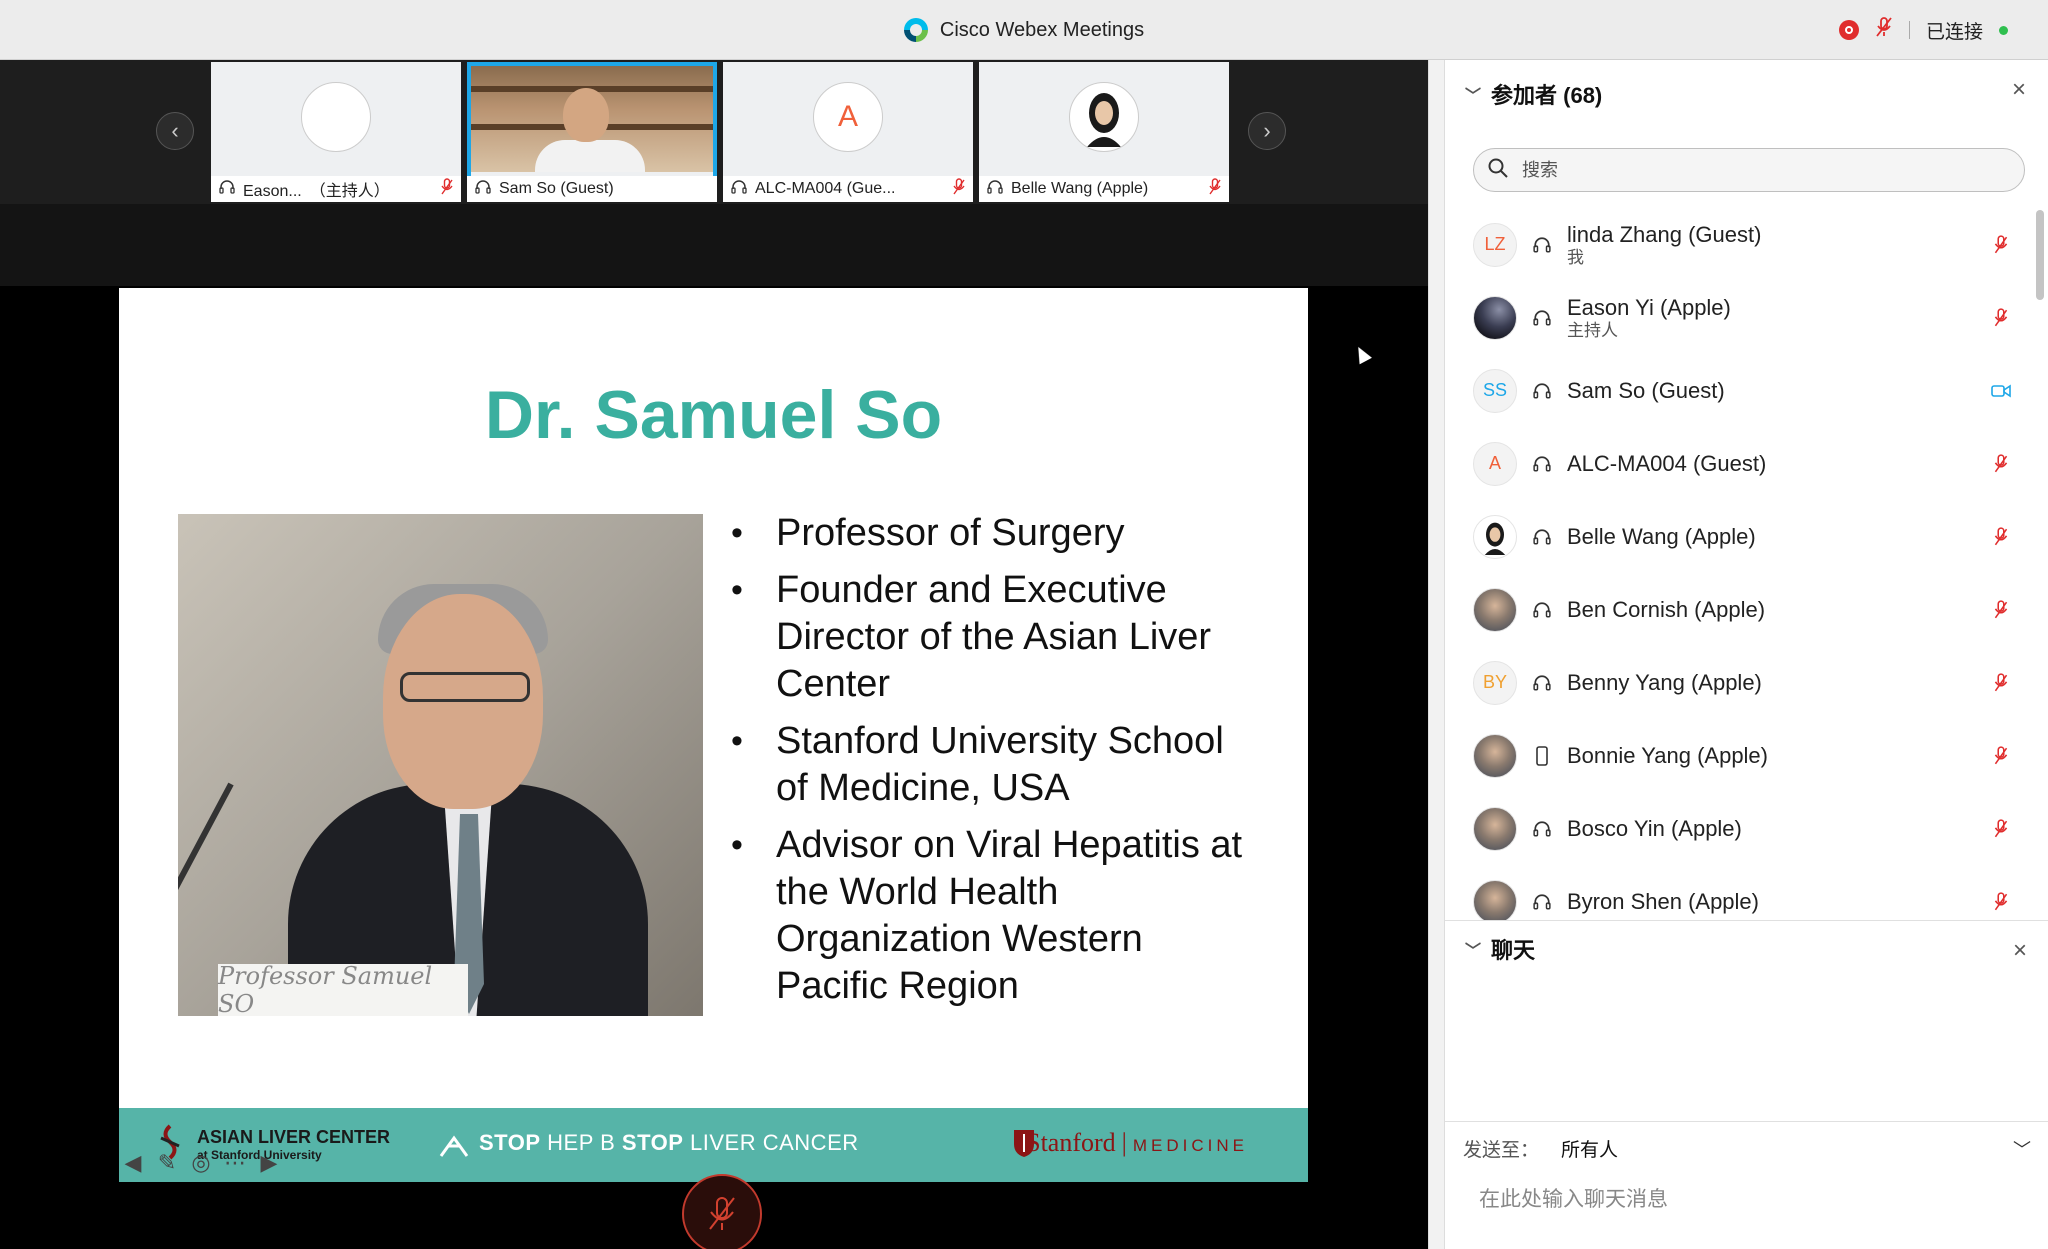  I want to click on divider, so click(1909, 30).